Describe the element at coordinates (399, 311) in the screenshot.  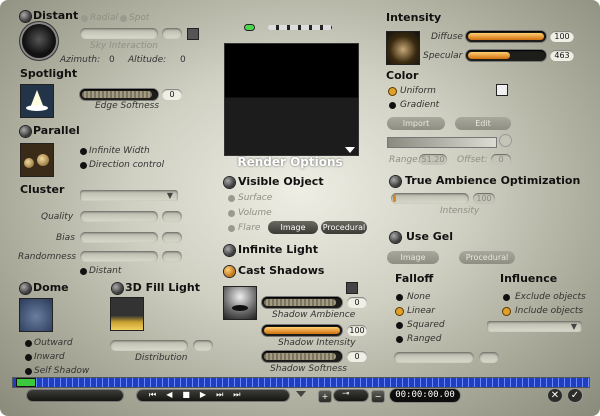
I see `falloff-linear-radio` at that location.